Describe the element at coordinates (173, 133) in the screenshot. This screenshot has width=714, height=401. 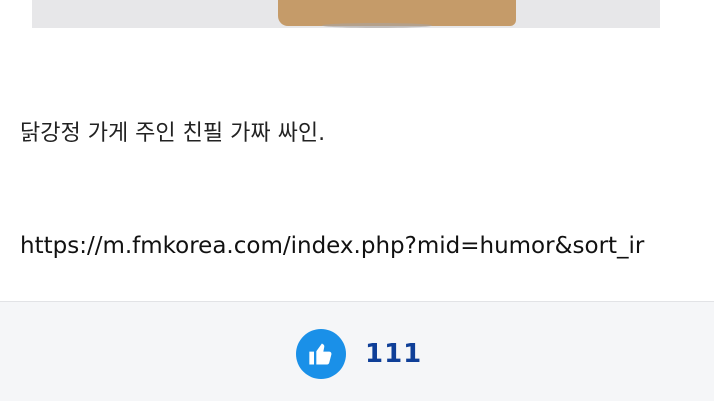
I see `post-caption: 닭강정 가게 주인 친필 가짜 싸인.` at that location.